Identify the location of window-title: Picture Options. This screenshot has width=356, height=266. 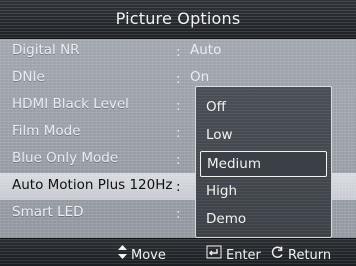
(178, 18).